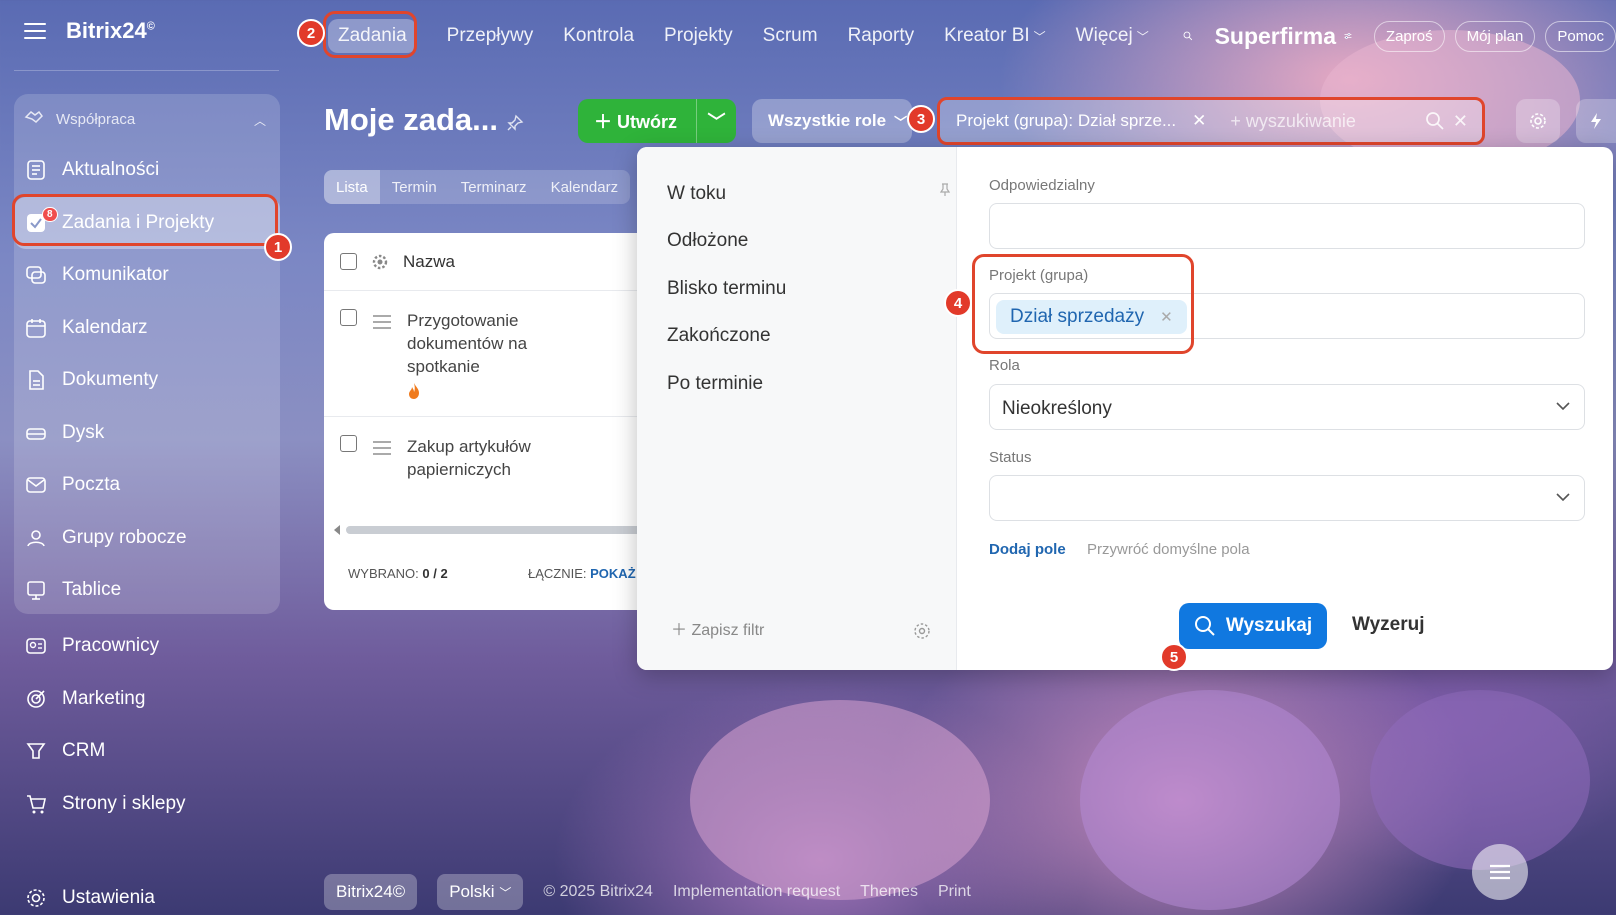  What do you see at coordinates (91, 485) in the screenshot?
I see `sidebar-item-label: Poczta` at bounding box center [91, 485].